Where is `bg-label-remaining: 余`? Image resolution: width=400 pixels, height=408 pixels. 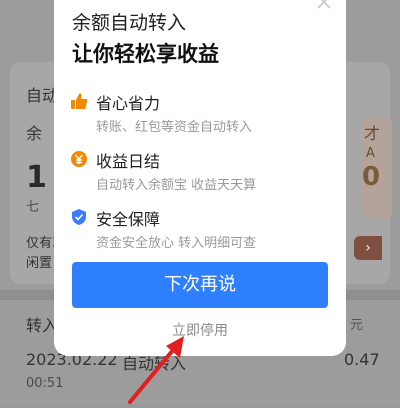
bg-label-remaining: 余 is located at coordinates (34, 133).